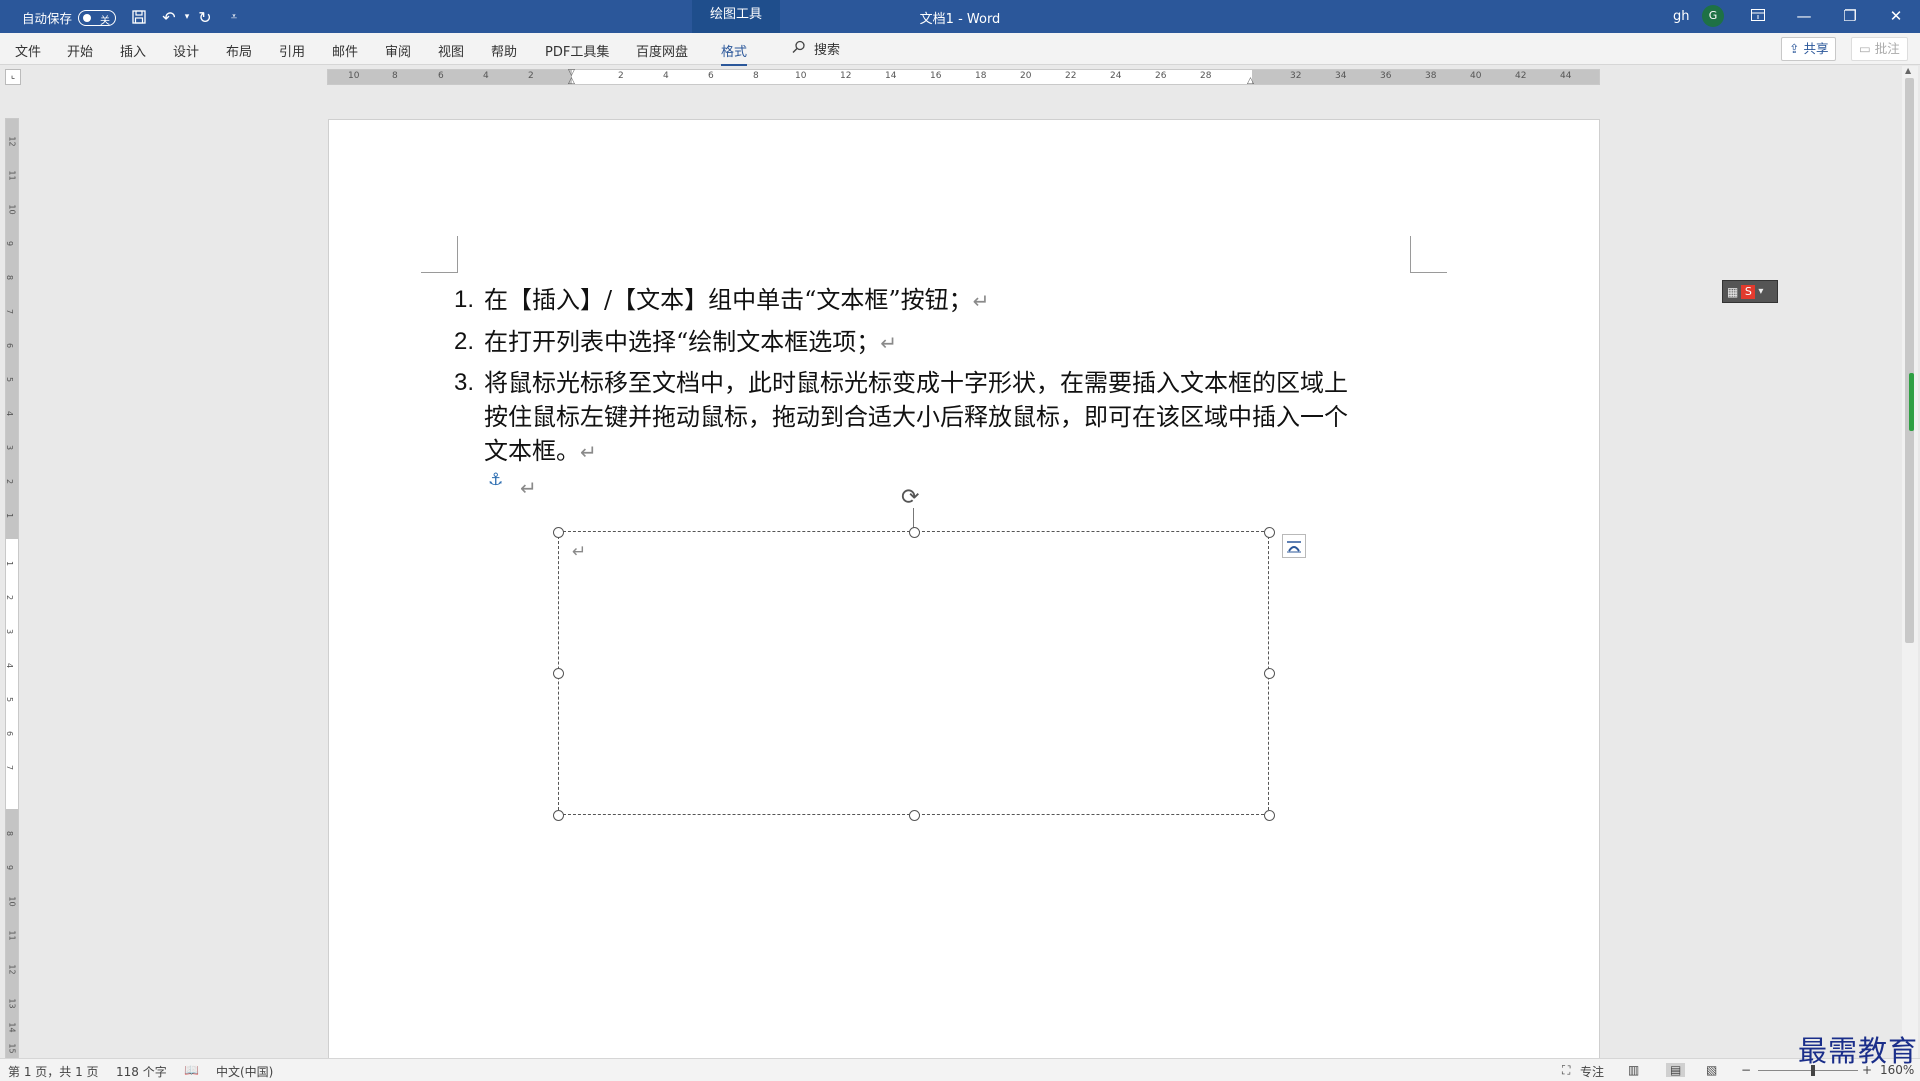 This screenshot has width=1920, height=1081. What do you see at coordinates (13, 77) in the screenshot?
I see `tab-selector: ⌞` at bounding box center [13, 77].